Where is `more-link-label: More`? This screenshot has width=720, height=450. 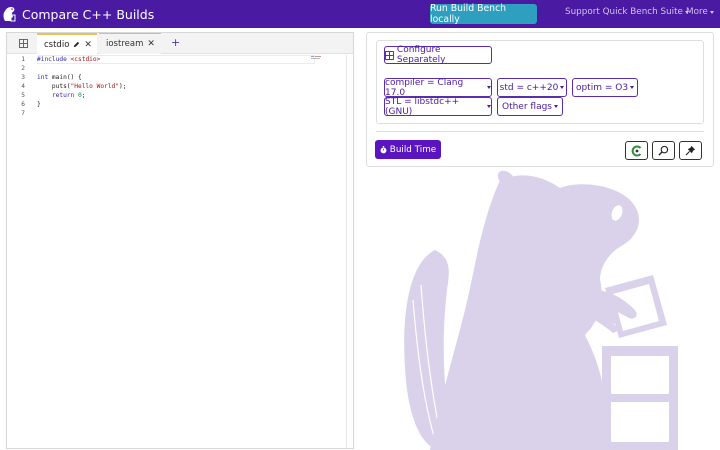 more-link-label: More is located at coordinates (697, 12).